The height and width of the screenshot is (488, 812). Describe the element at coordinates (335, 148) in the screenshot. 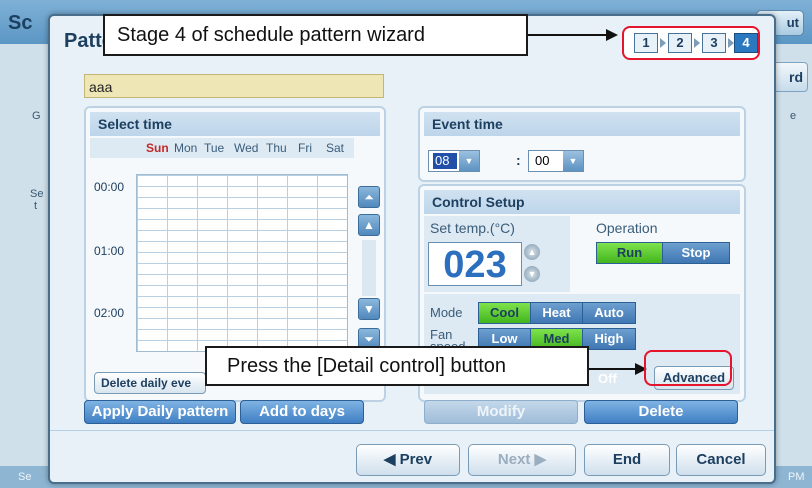

I see `day-label: Sat` at that location.